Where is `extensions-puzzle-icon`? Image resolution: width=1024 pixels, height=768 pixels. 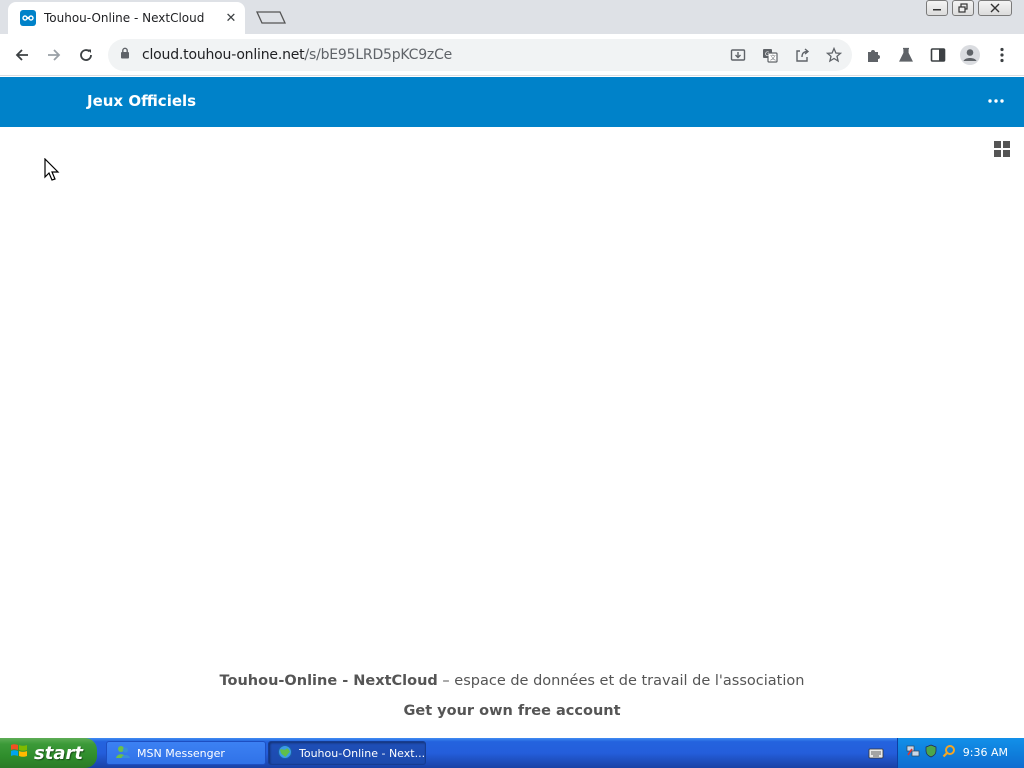 extensions-puzzle-icon is located at coordinates (874, 55).